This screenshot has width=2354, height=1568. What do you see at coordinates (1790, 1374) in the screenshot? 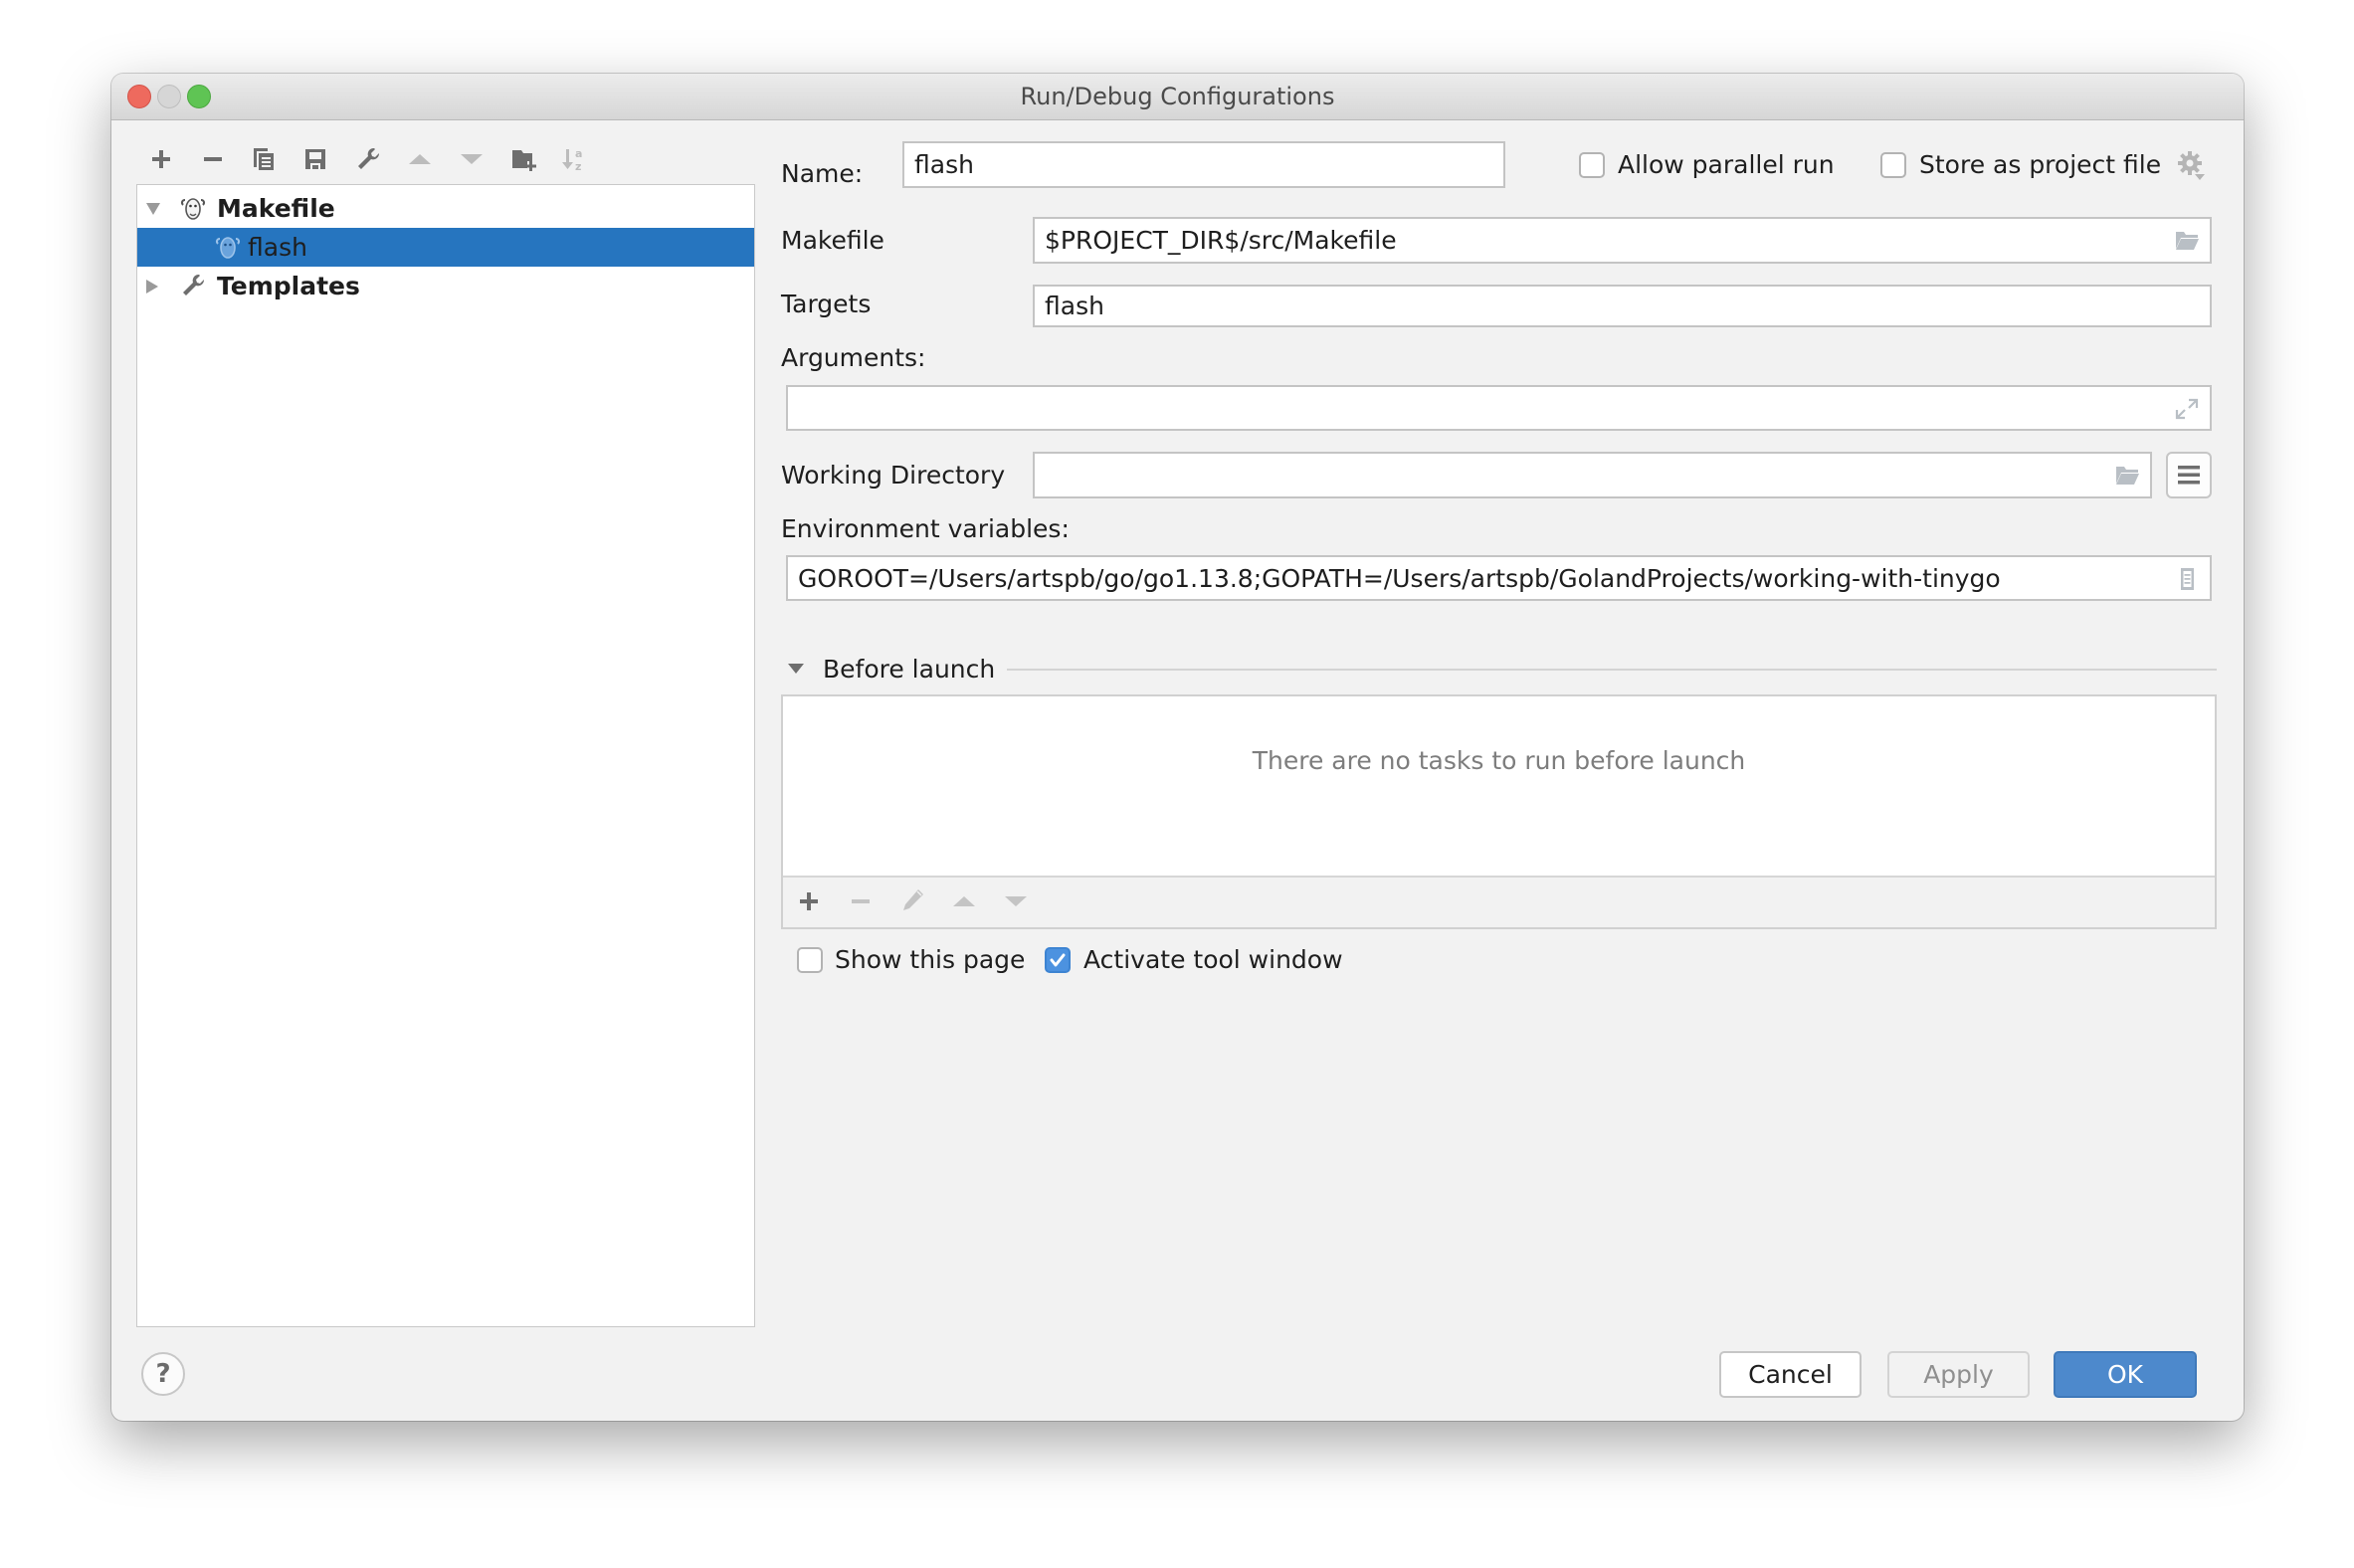
I see `cancel-button: Cancel` at bounding box center [1790, 1374].